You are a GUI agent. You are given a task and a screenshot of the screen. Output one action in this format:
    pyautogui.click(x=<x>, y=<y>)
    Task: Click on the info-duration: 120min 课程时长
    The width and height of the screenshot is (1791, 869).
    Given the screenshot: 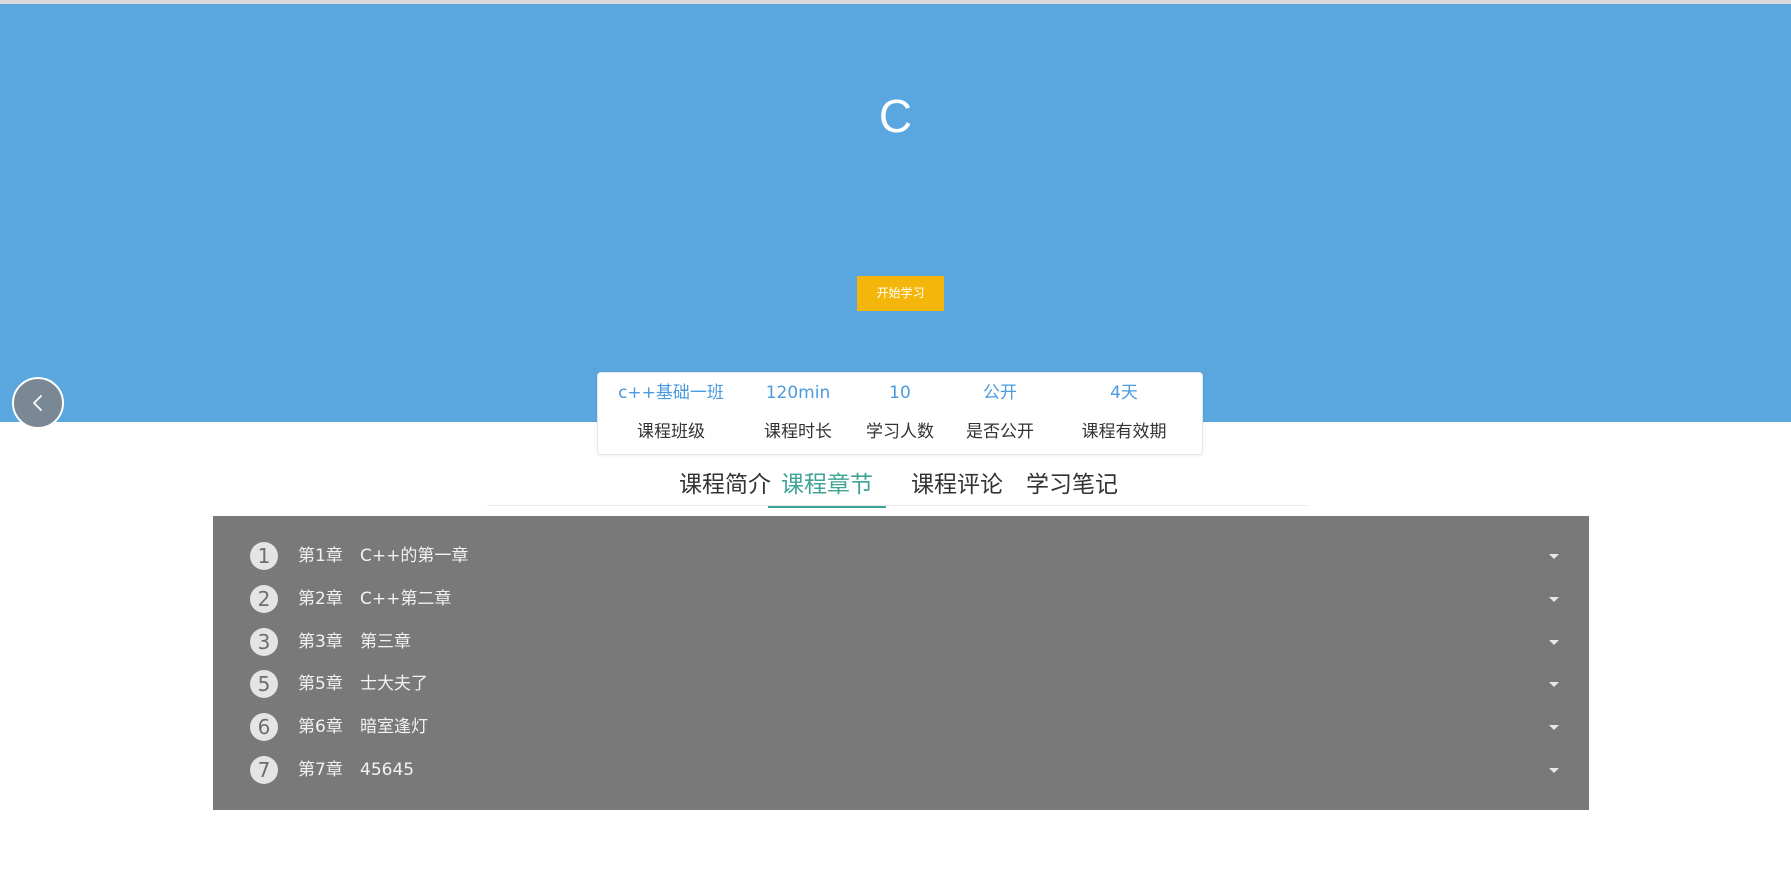 What is the action you would take?
    pyautogui.click(x=798, y=408)
    